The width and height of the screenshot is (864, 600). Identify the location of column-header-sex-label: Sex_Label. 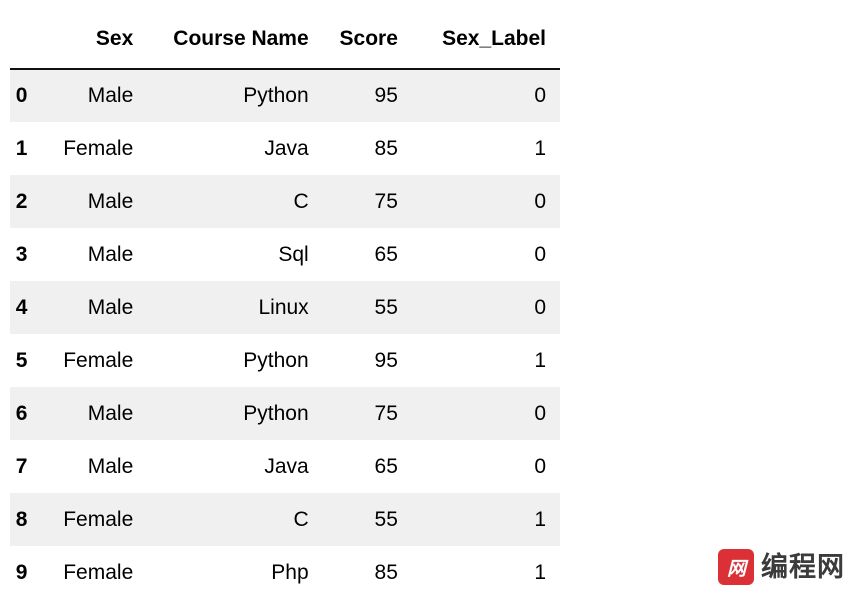
(478, 42).